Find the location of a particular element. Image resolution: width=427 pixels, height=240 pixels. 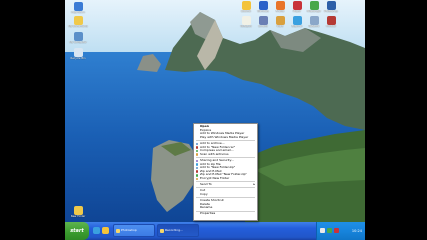

desktop-icon-new-folder: New Folder is located at coordinates (78, 212).